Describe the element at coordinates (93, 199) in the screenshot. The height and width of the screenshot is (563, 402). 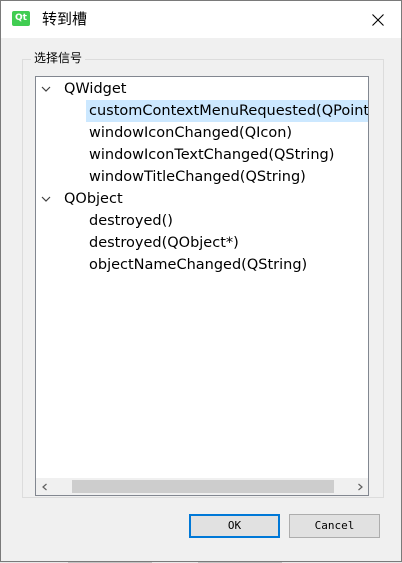
I see `tree-item-label: QObject` at that location.